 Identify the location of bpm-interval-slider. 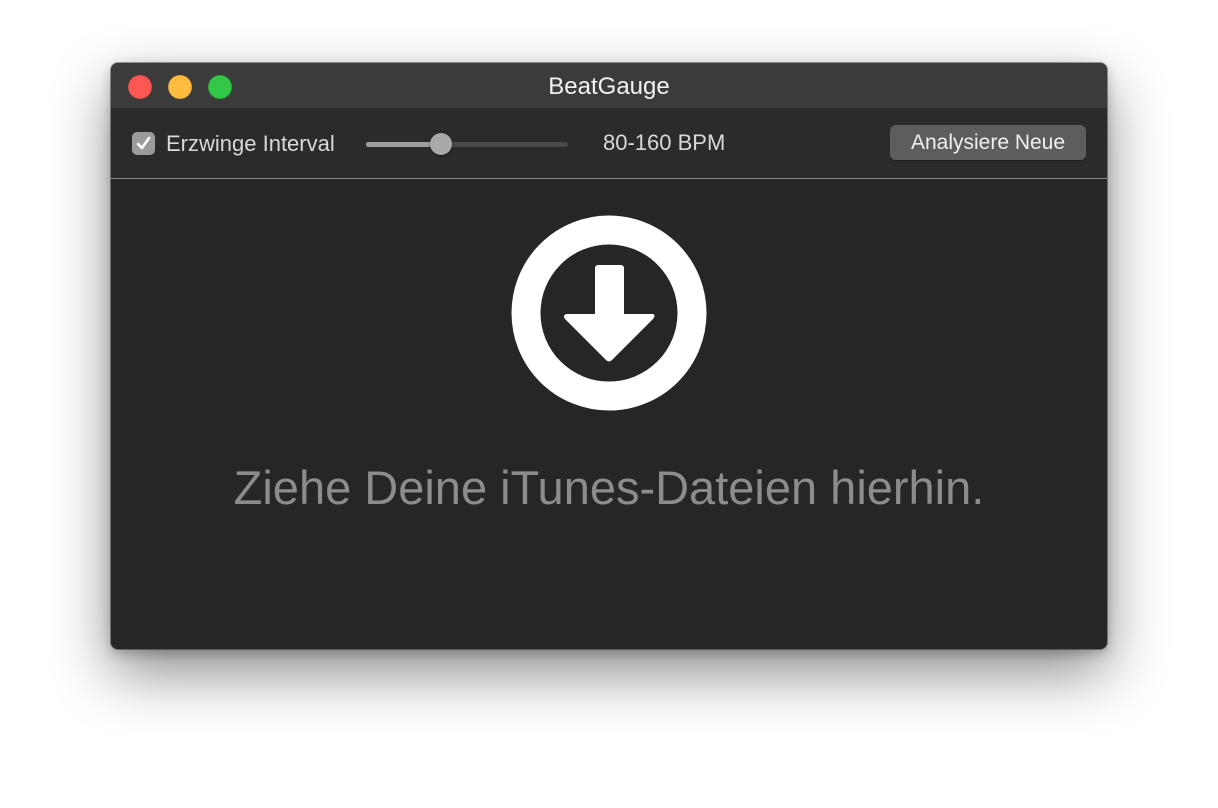
(467, 144).